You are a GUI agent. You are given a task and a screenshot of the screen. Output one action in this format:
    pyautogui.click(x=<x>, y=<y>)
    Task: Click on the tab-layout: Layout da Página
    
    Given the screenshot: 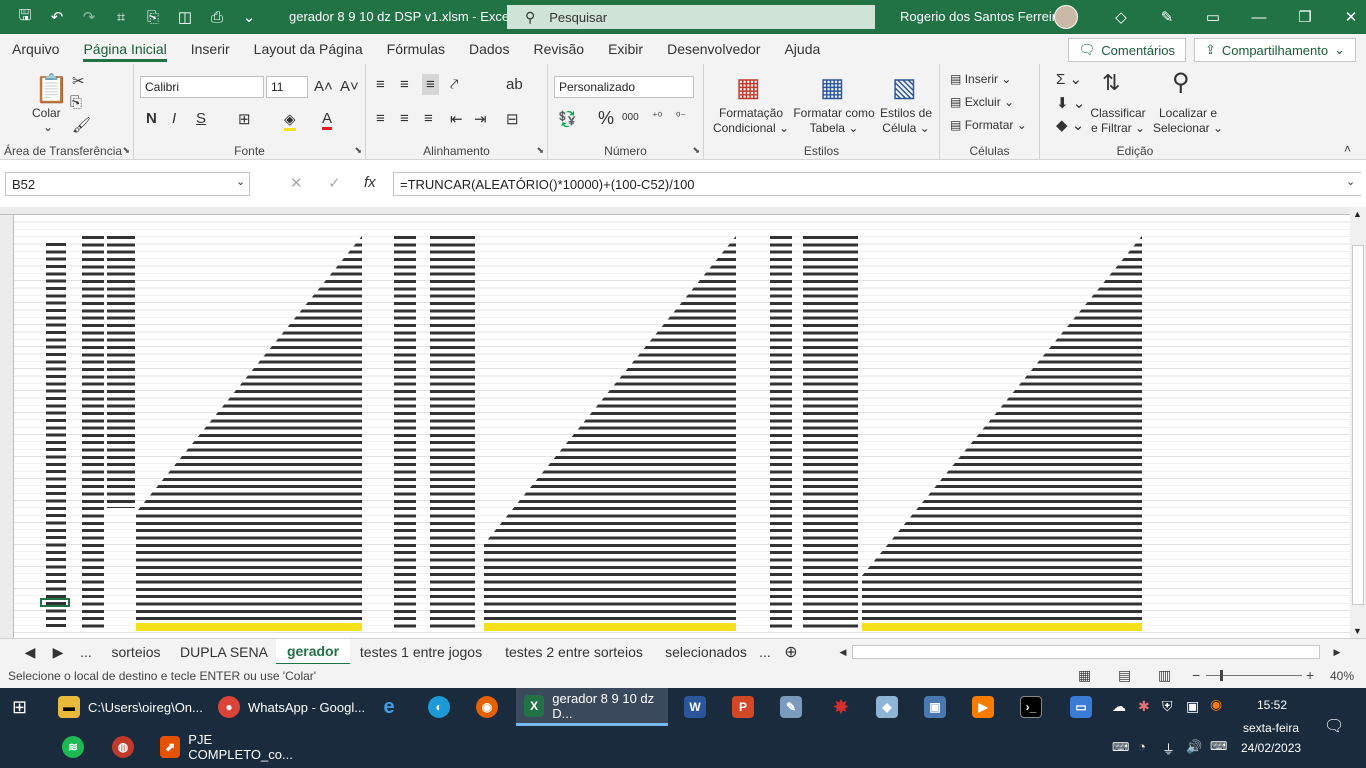 What is the action you would take?
    pyautogui.click(x=308, y=49)
    